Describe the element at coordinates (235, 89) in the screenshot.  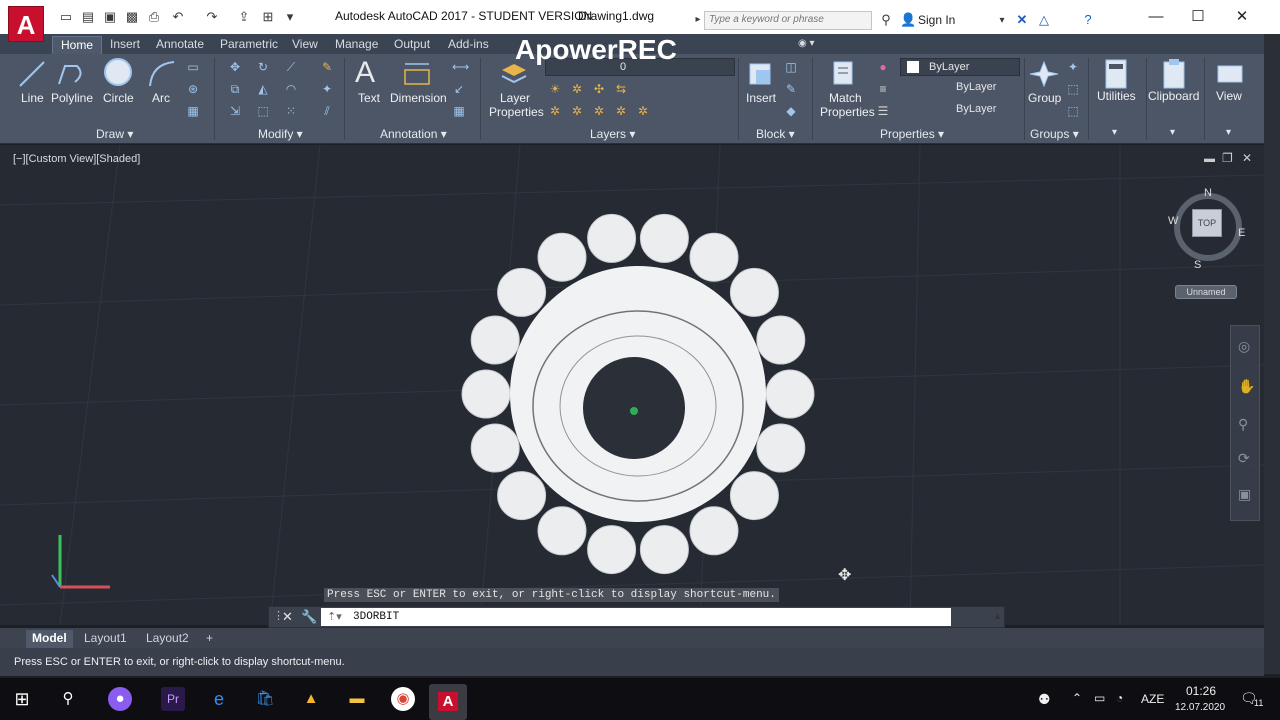
I see `copy-icon: ⧉` at that location.